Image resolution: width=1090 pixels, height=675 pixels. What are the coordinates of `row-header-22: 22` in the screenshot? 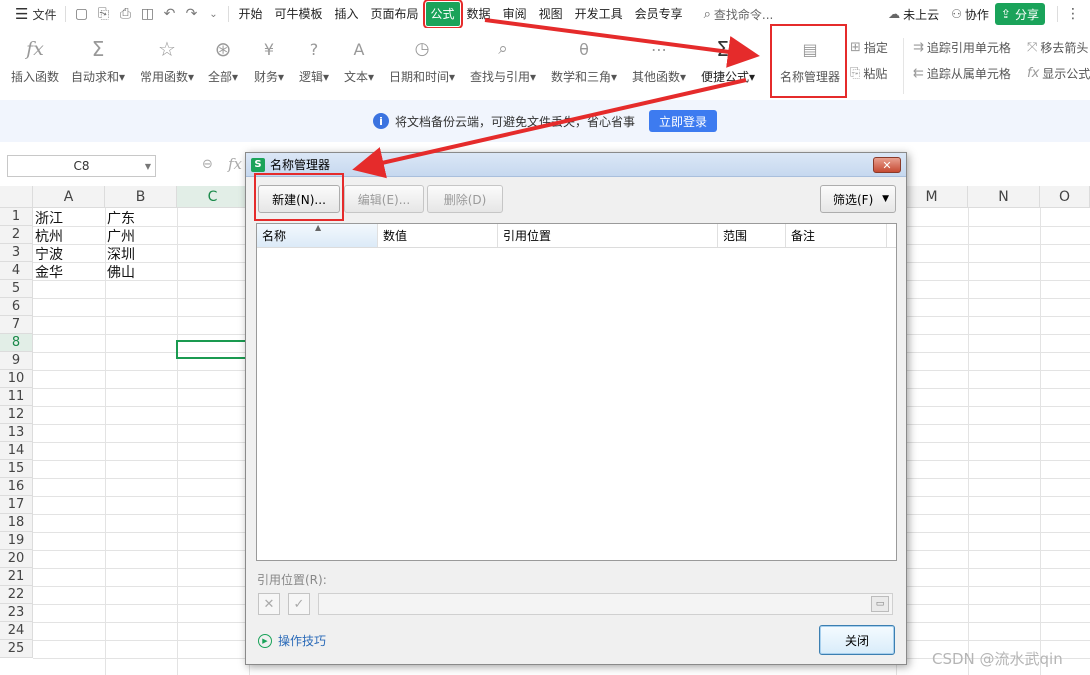 It's located at (16, 595).